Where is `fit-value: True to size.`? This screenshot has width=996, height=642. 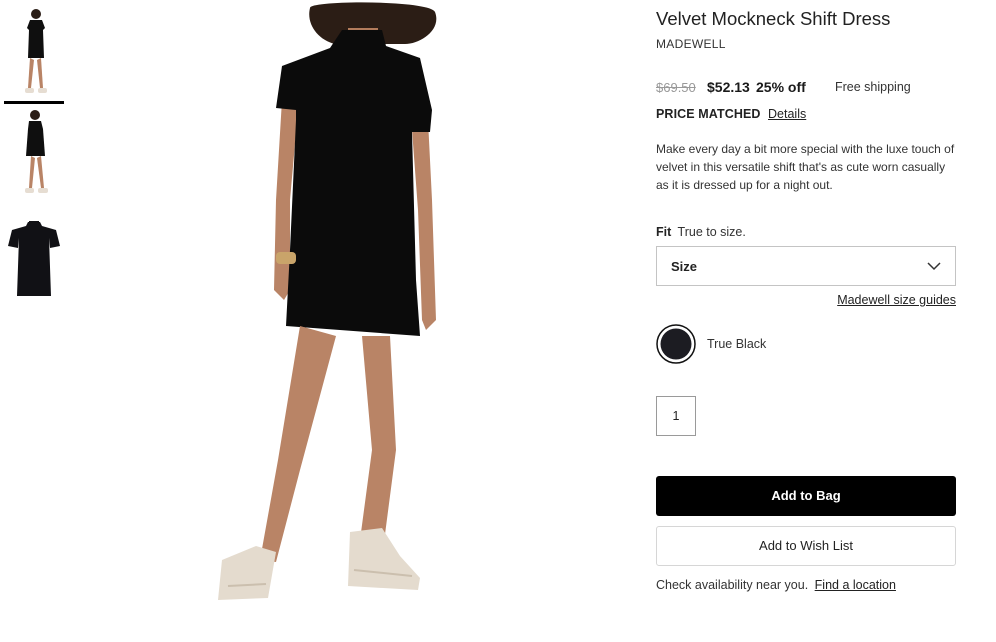
fit-value: True to size. is located at coordinates (711, 232).